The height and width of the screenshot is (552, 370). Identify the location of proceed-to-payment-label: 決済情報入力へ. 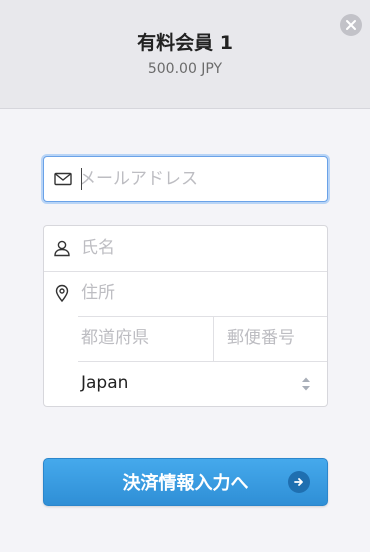
(185, 483).